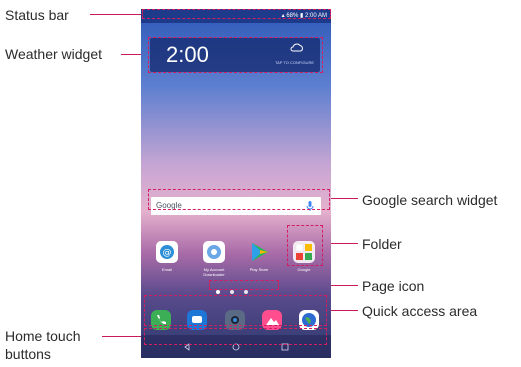  Describe the element at coordinates (430, 200) in the screenshot. I see `google-search-widget-label: Google search widget` at that location.